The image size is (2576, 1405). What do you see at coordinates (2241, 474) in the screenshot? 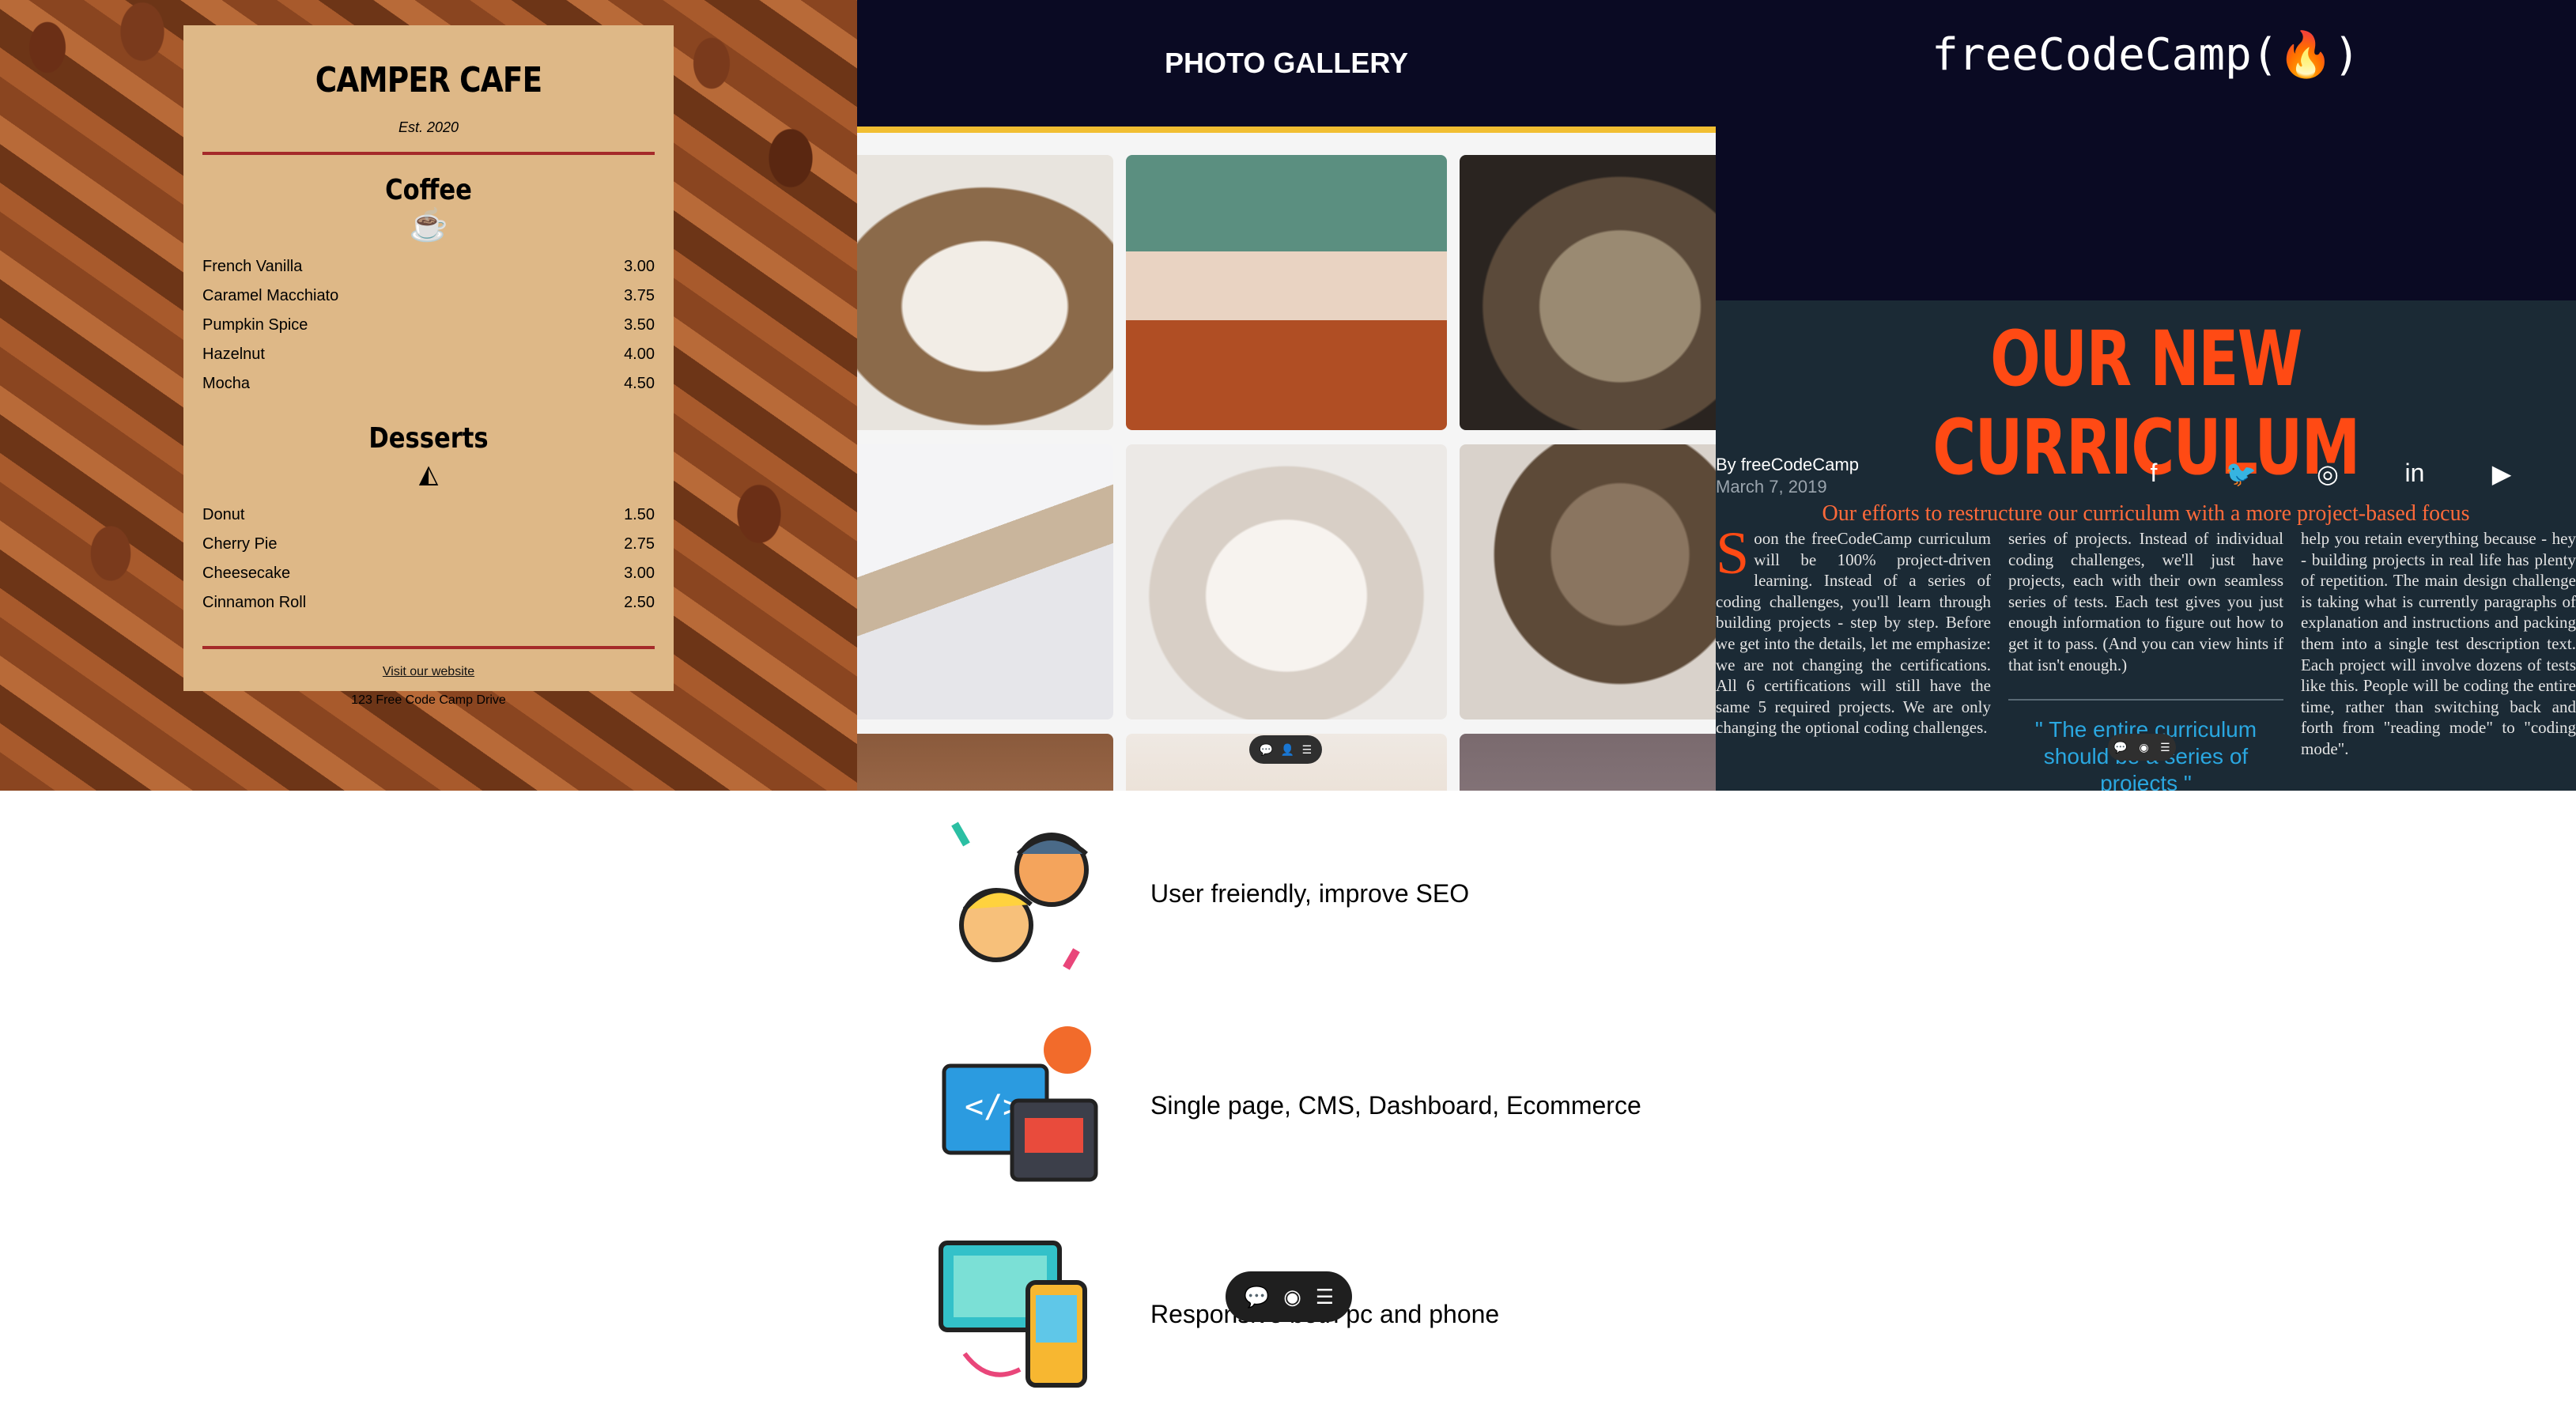
I see `twitter-icon: 🐦` at bounding box center [2241, 474].